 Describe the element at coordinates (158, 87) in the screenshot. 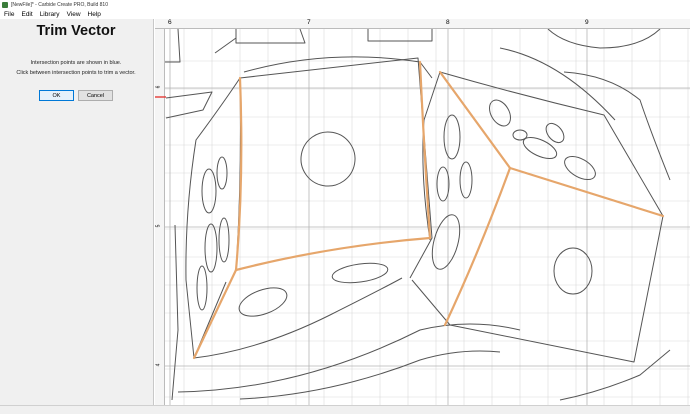

I see `ruler-left-label-6: 6` at that location.